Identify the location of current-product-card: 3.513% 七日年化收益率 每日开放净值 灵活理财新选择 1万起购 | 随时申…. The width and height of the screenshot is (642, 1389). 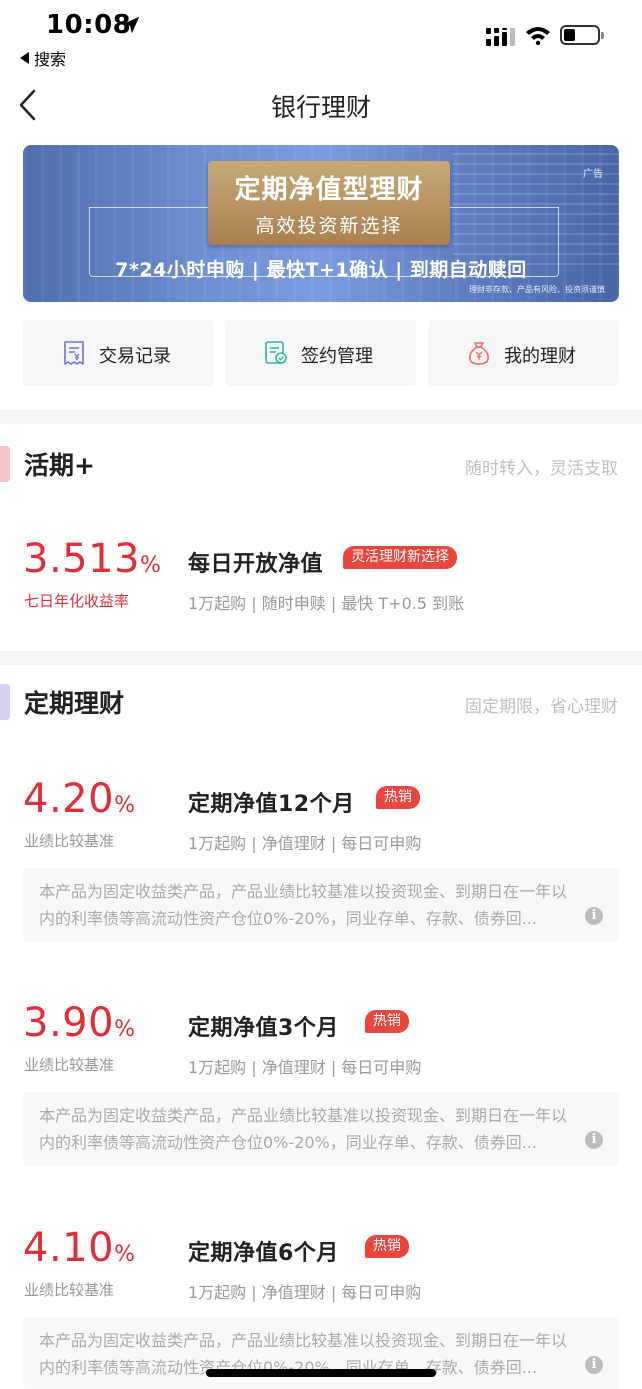
(321, 576).